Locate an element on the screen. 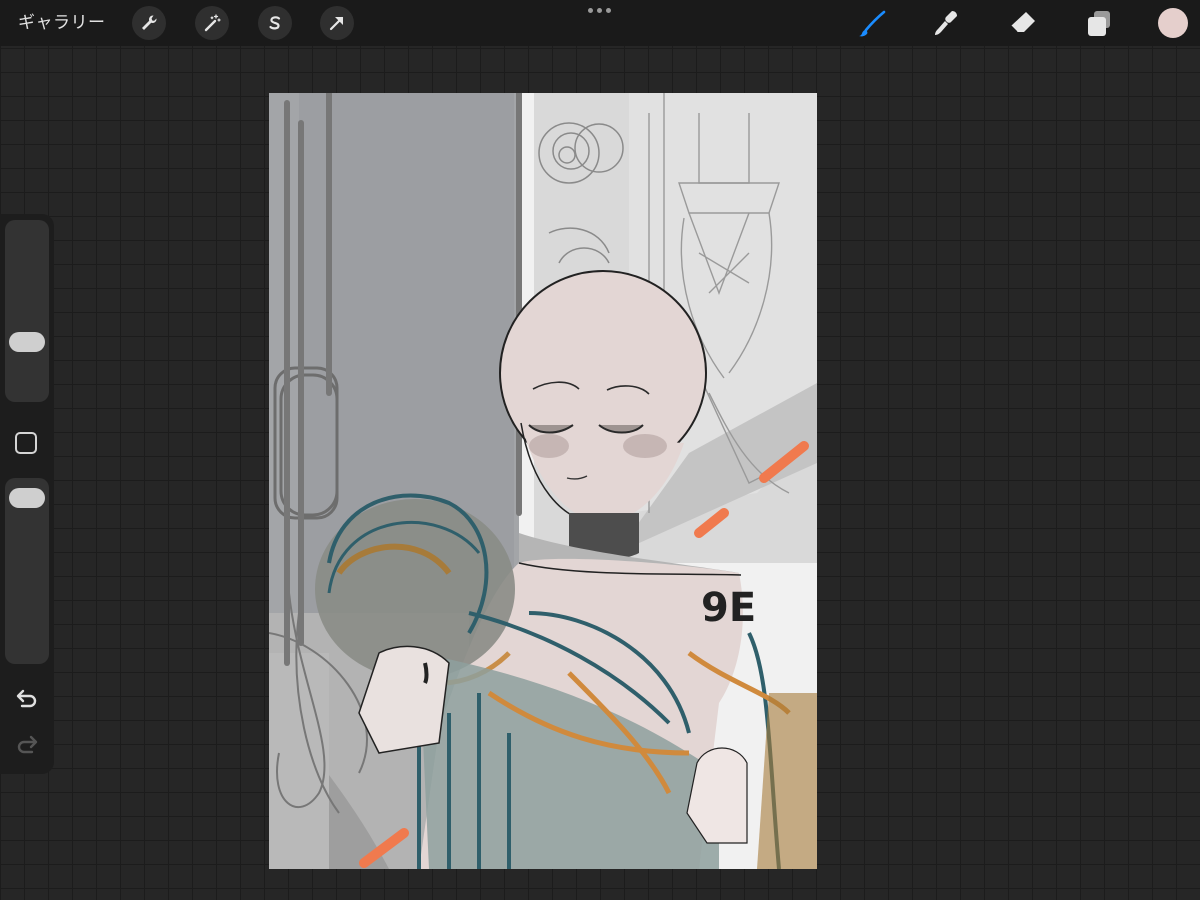  selection-s-icon is located at coordinates (275, 23).